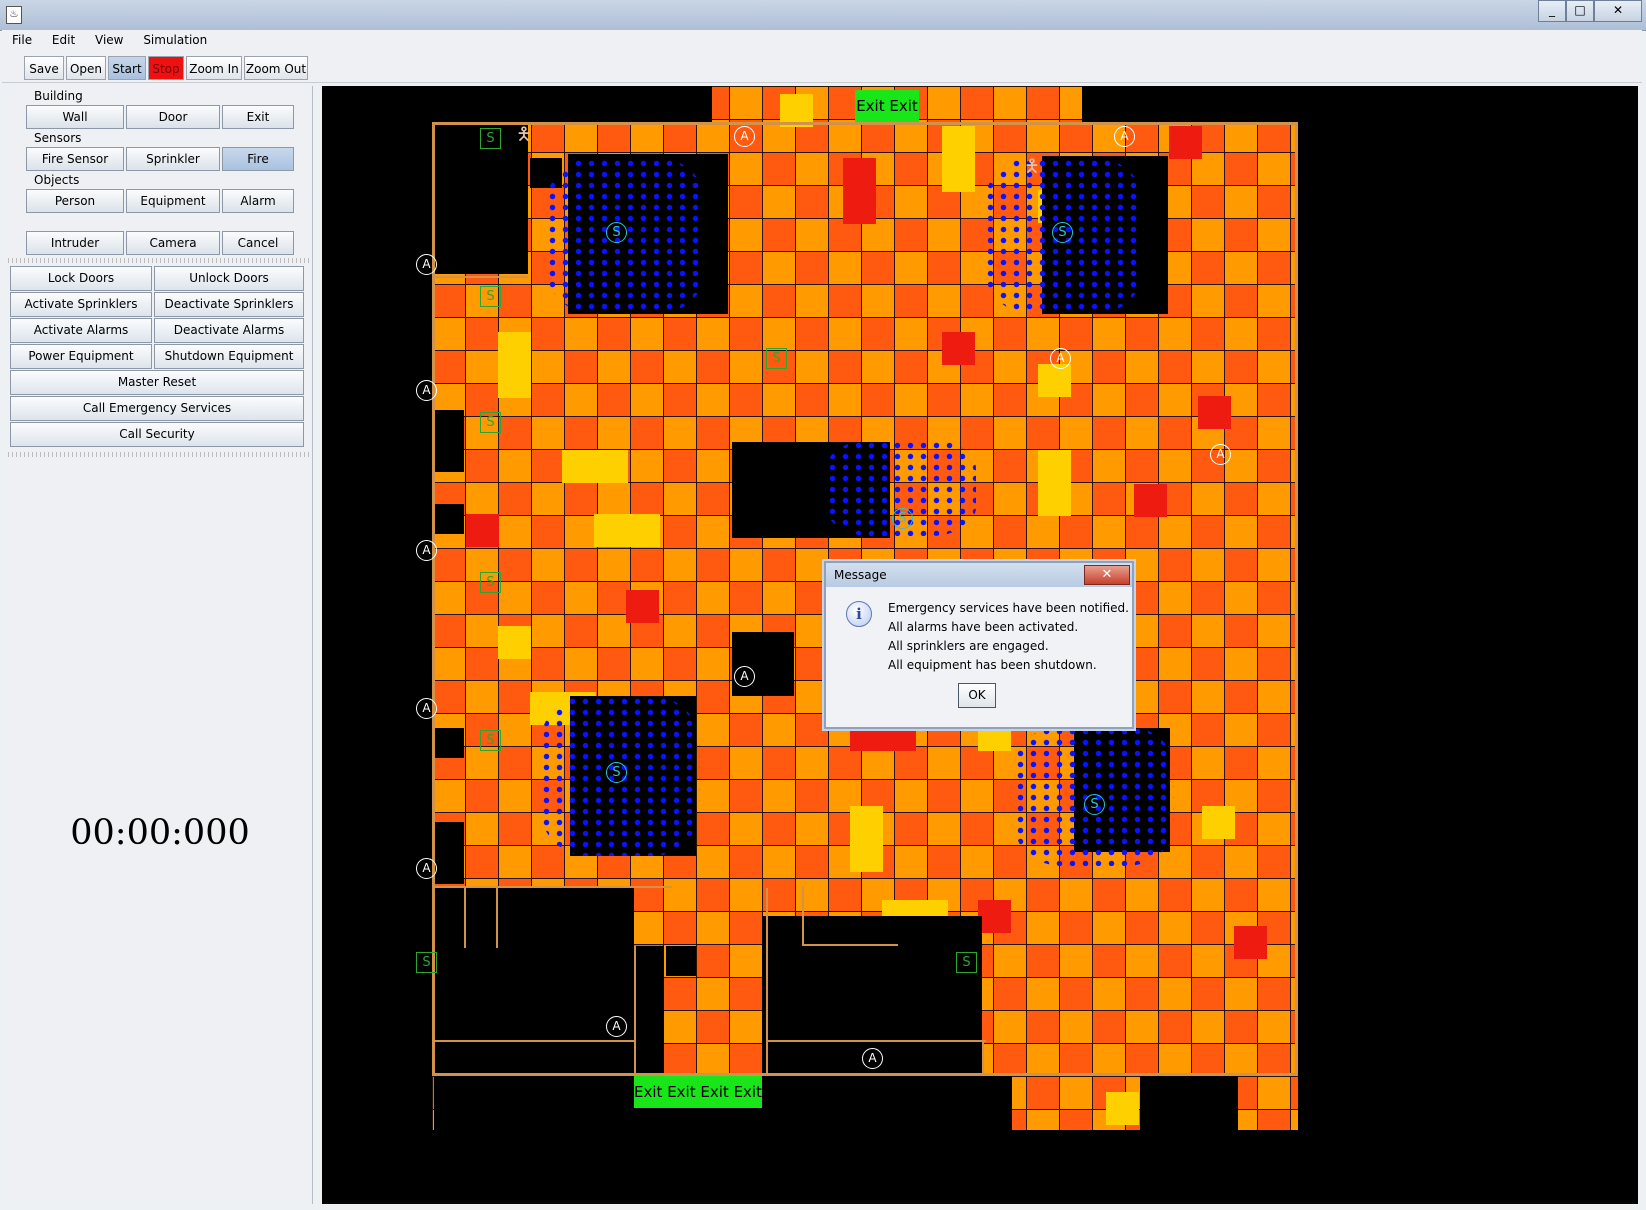 Image resolution: width=1646 pixels, height=1210 pixels. Describe the element at coordinates (983, 627) in the screenshot. I see `dialog-message-line: All alarms have been activated.` at that location.